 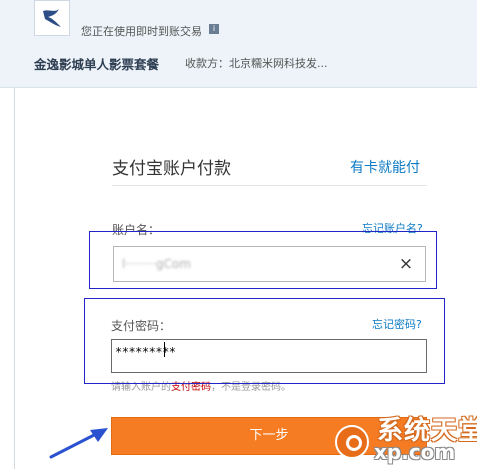 I want to click on password-input: *********, so click(x=269, y=356).